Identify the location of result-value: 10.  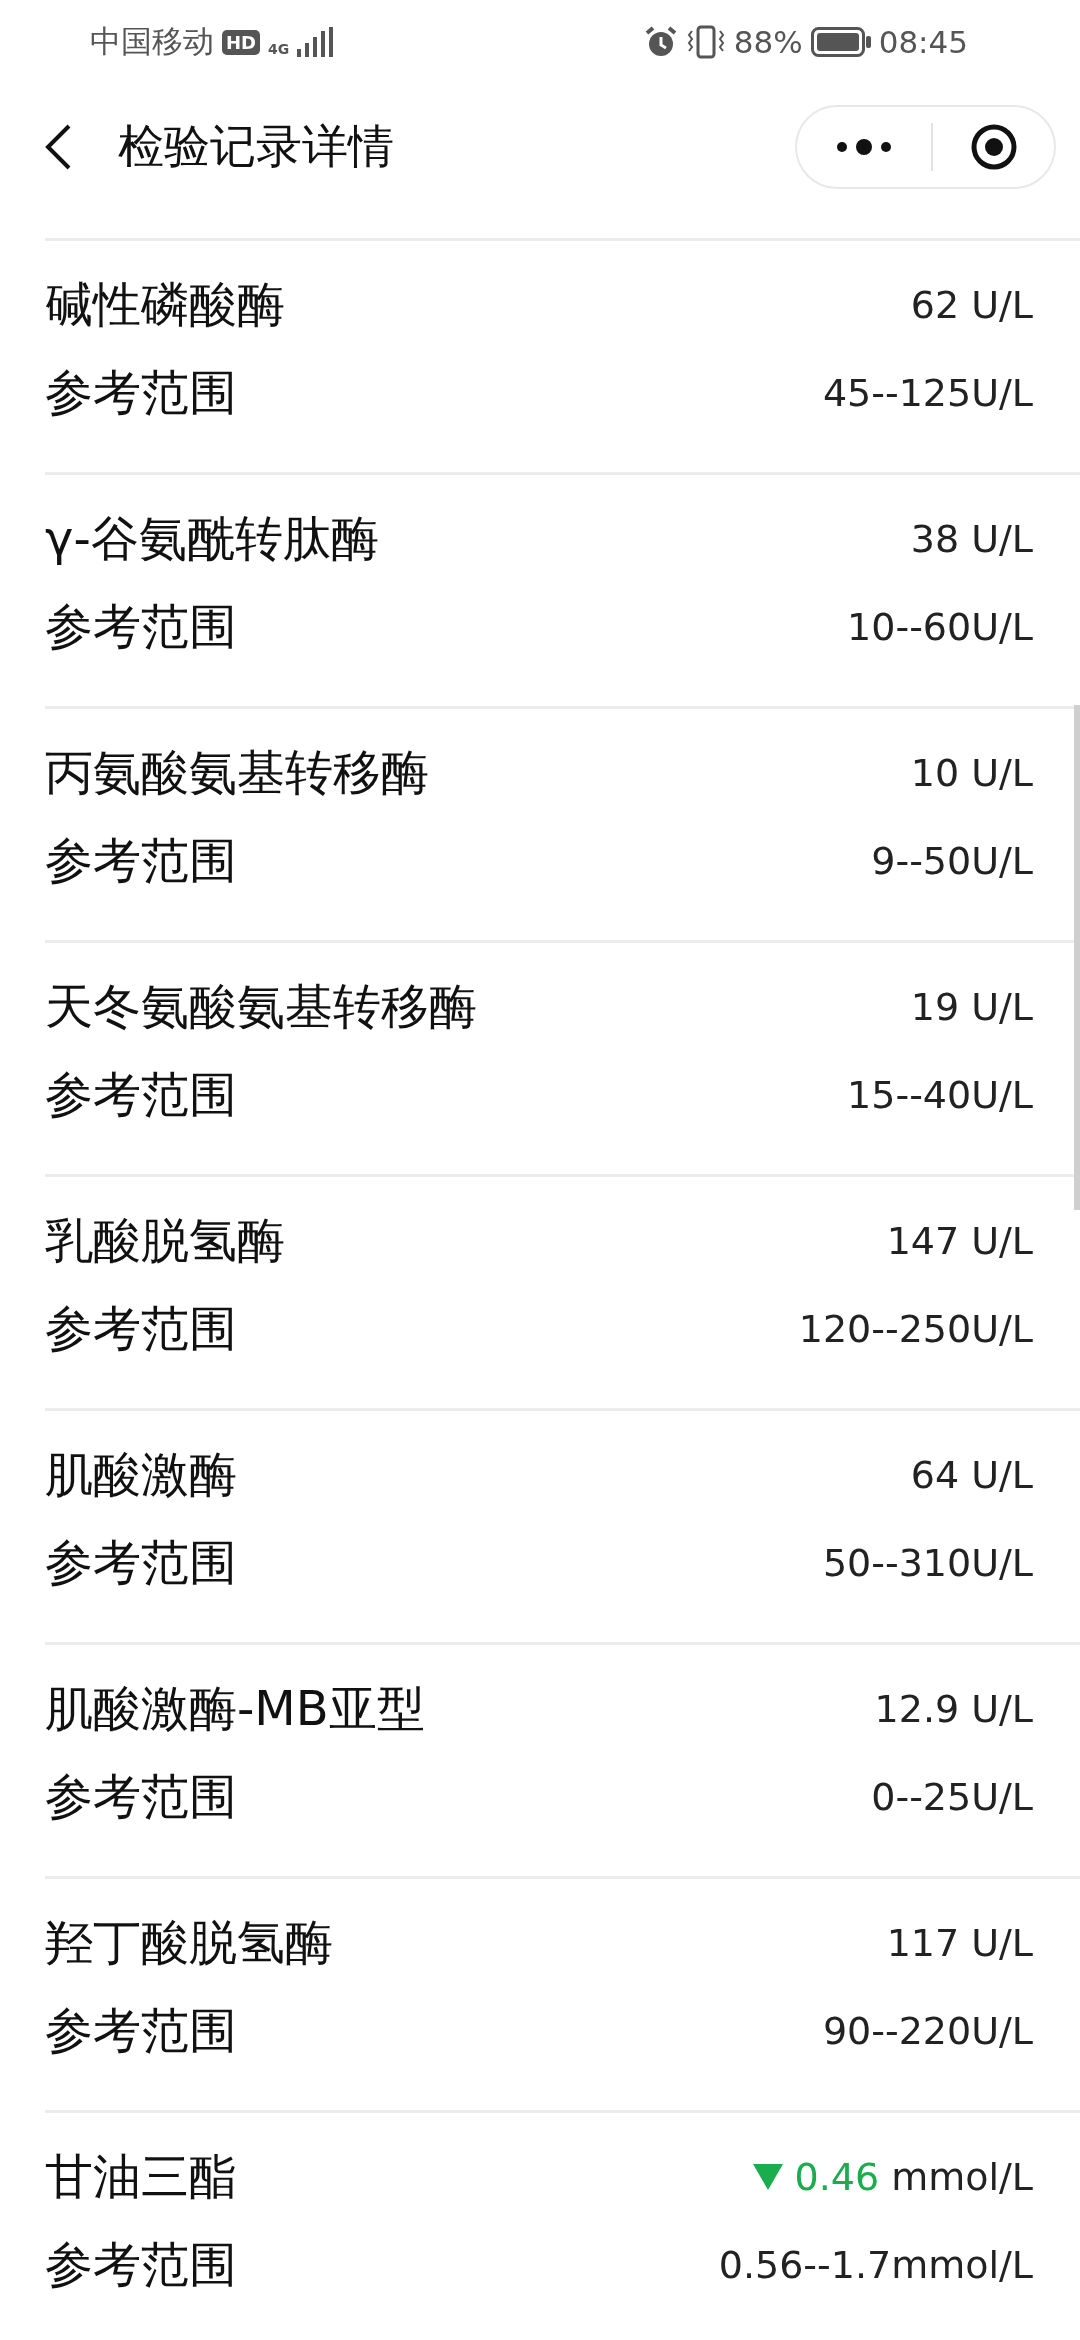
(935, 773).